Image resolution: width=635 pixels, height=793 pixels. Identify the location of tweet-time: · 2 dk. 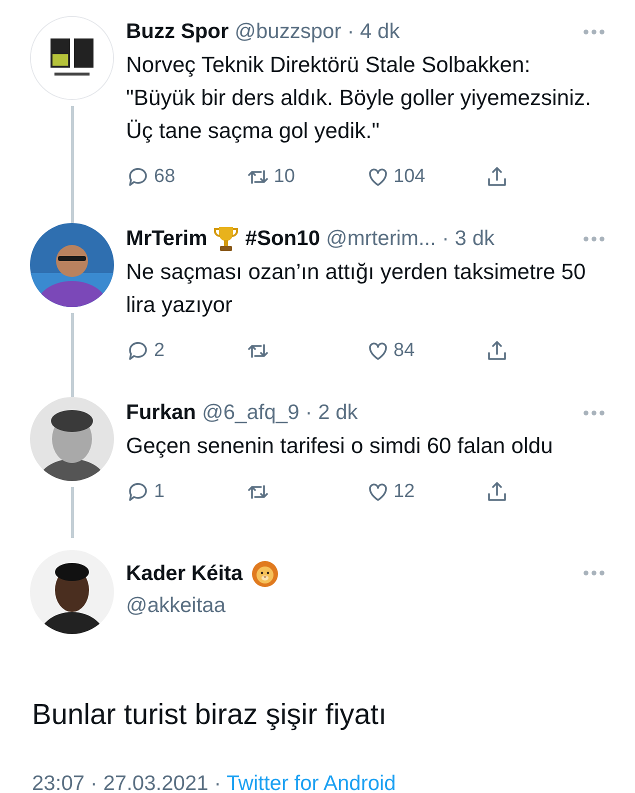
(331, 413).